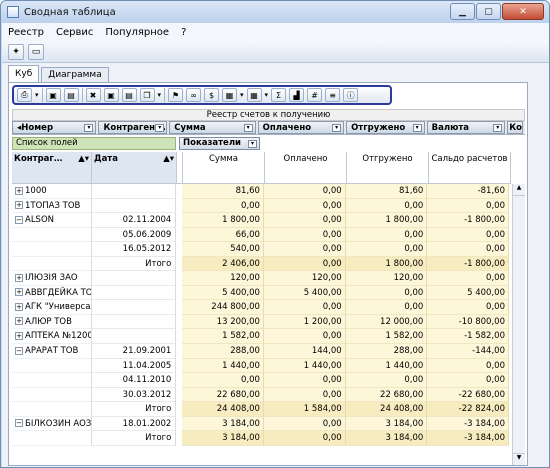  I want to click on value-cell: -10 800,00, so click(468, 322).